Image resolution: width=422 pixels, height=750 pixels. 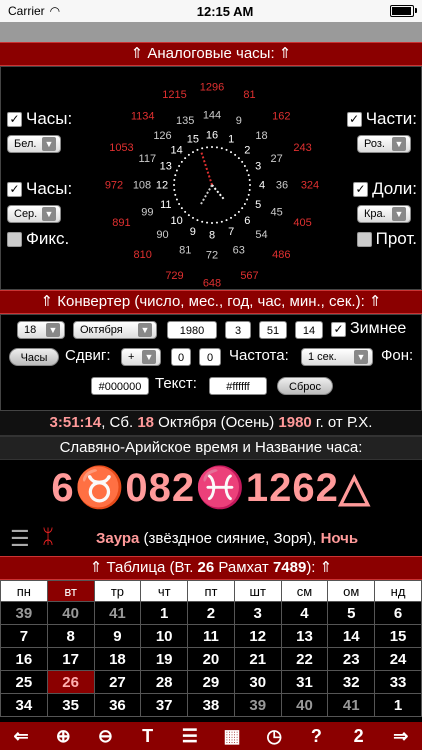 I want to click on bottom-toolbar: ⇐ ⊕ ⊖ T ☰ ▦ ◷? 2 ⇒, so click(x=211, y=736).